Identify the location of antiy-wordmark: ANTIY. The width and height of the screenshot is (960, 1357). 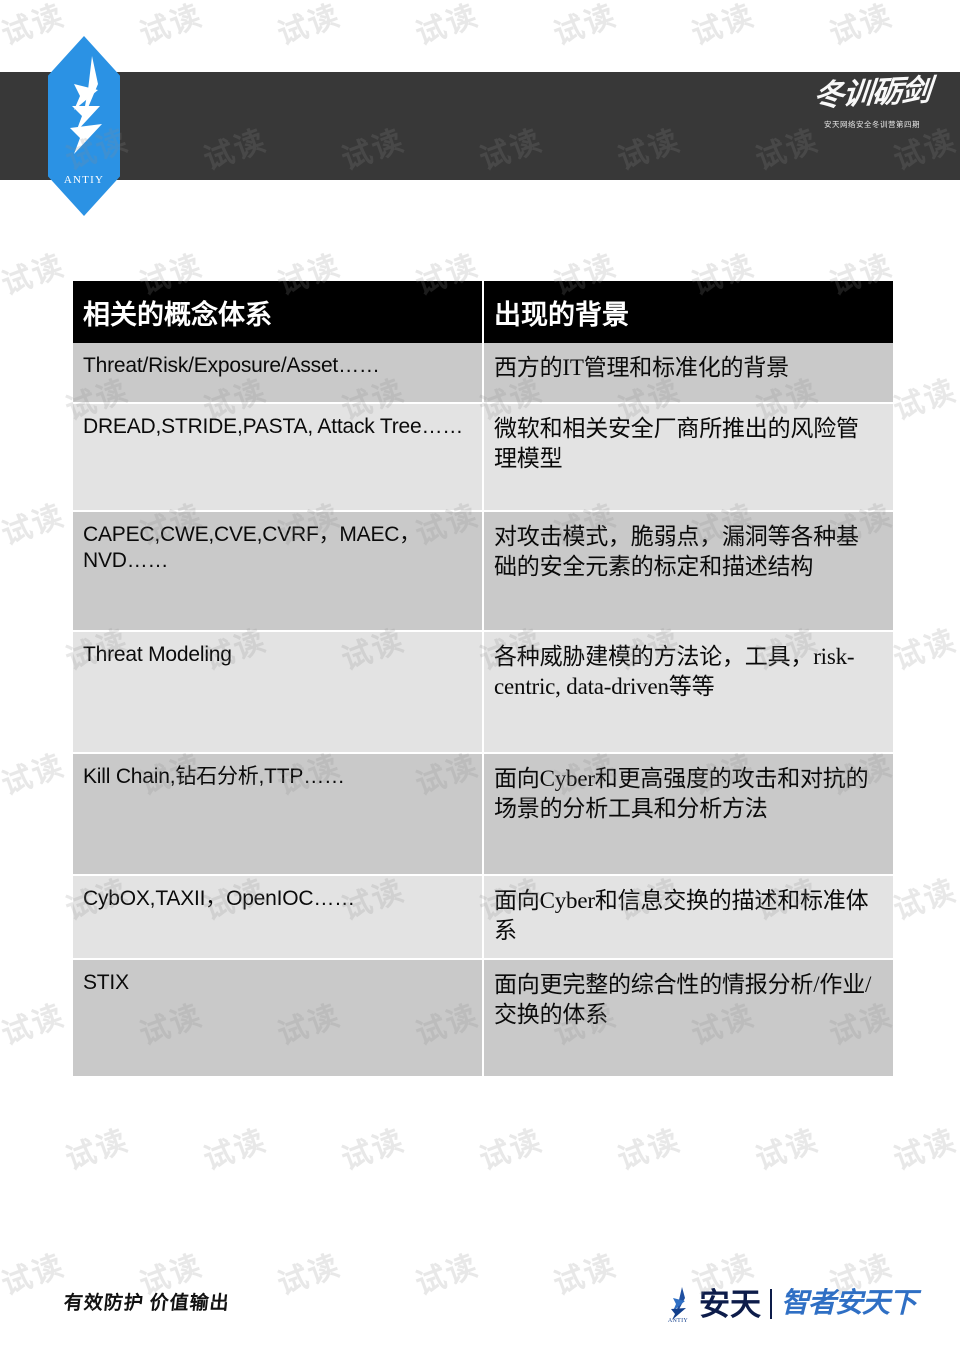
(84, 180).